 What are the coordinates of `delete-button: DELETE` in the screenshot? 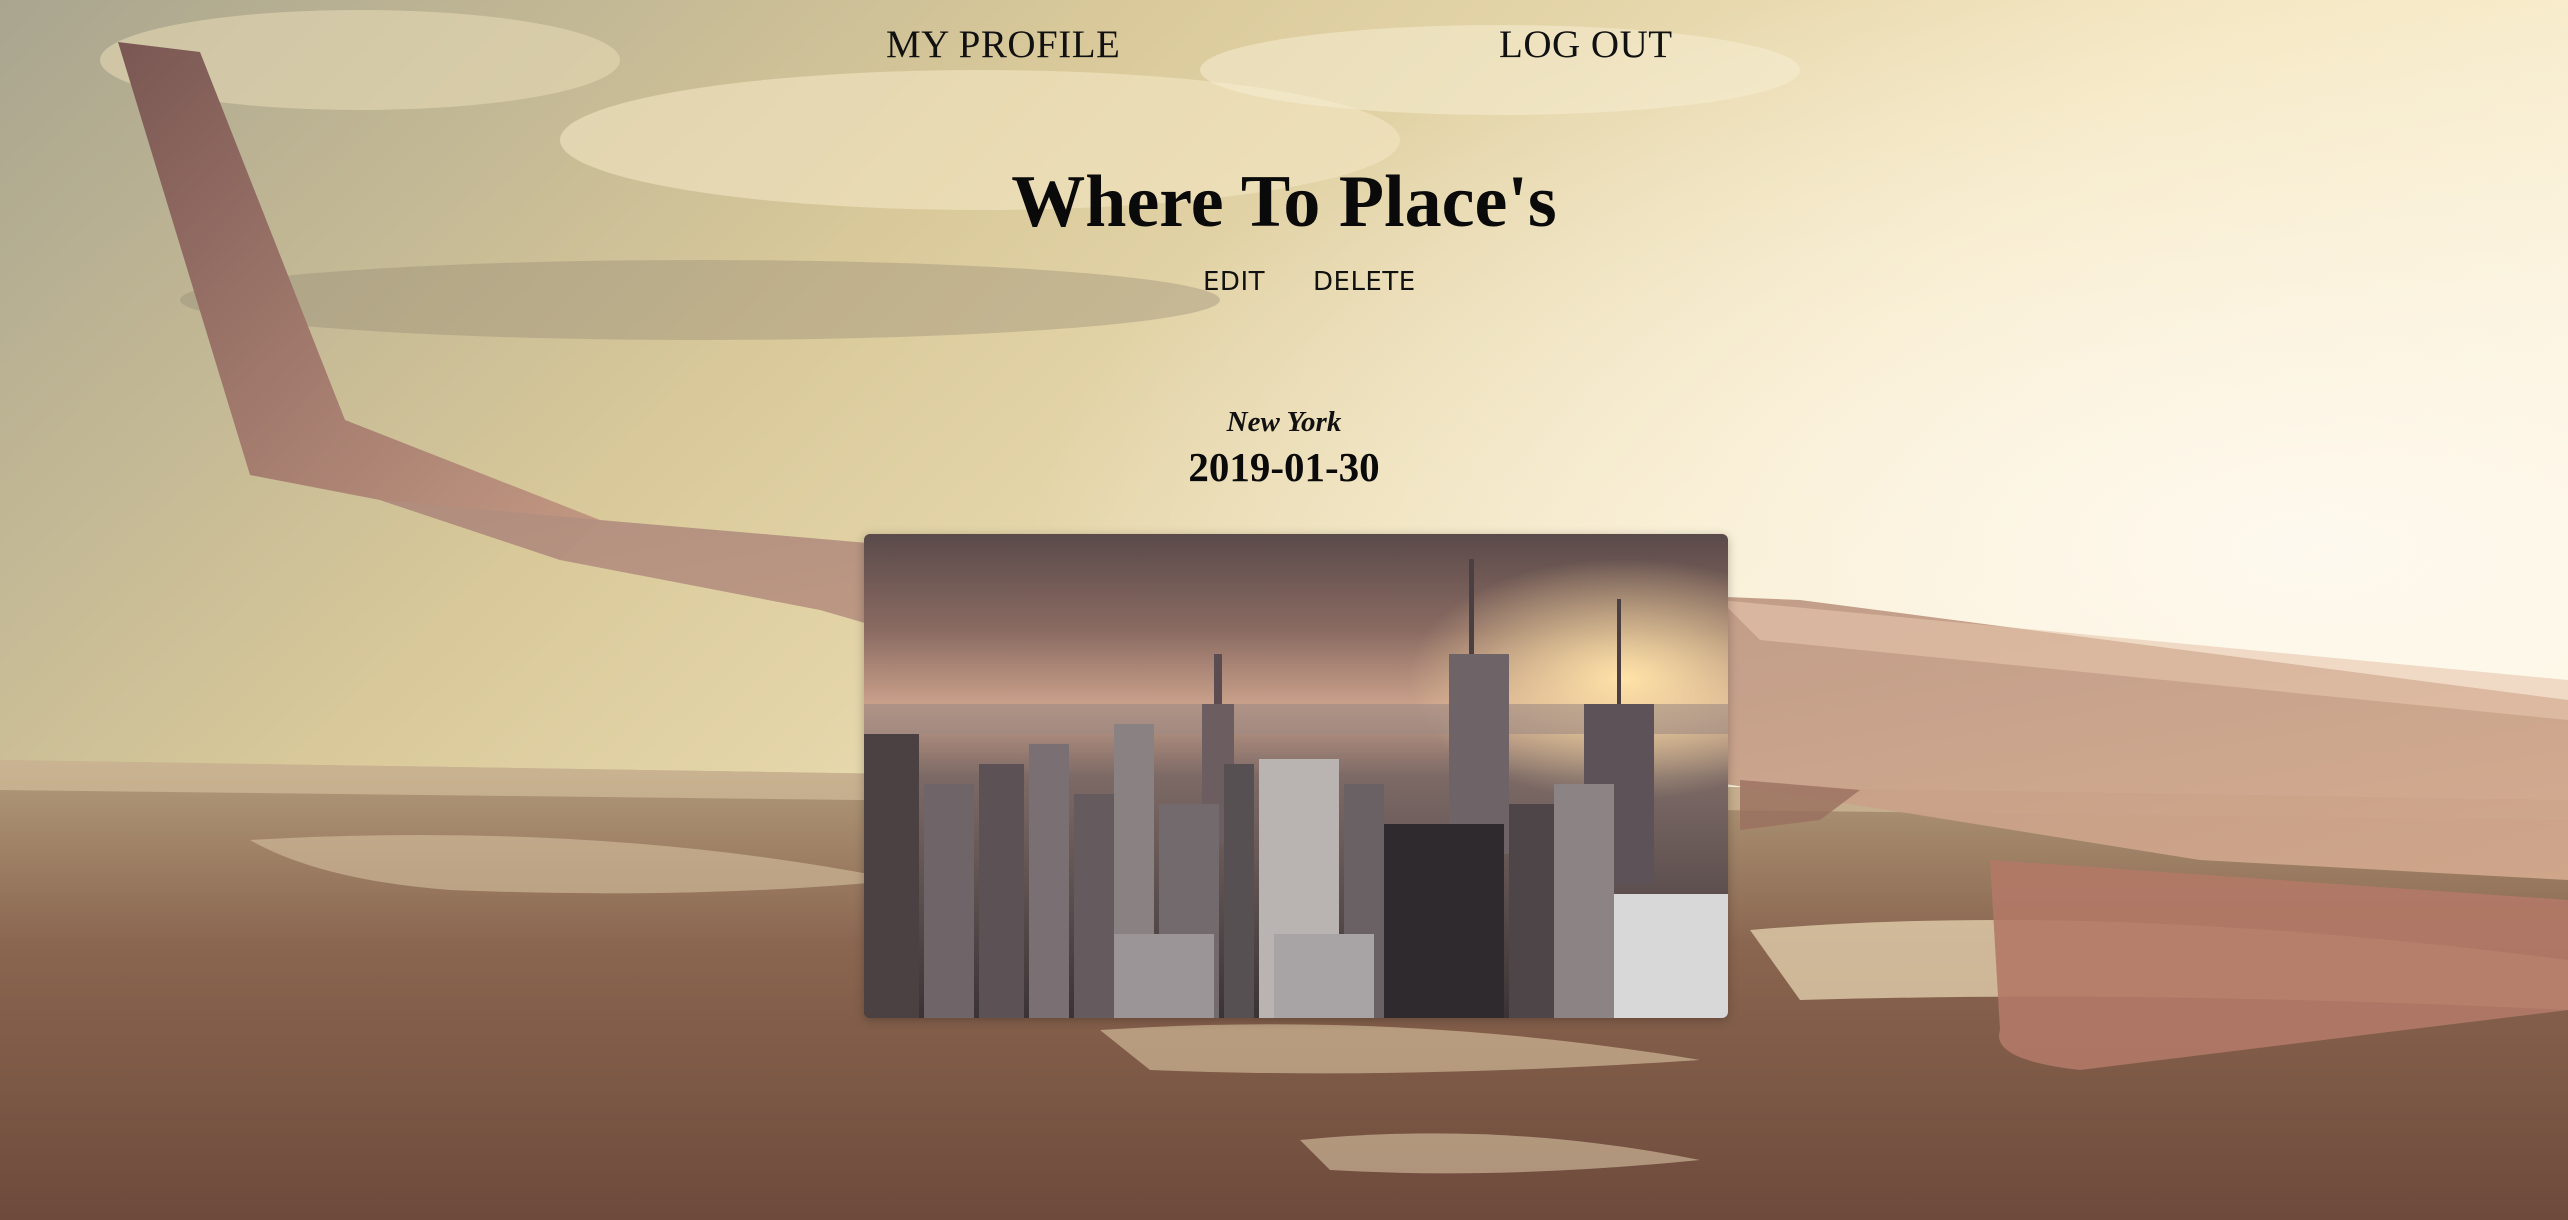 It's located at (1364, 282).